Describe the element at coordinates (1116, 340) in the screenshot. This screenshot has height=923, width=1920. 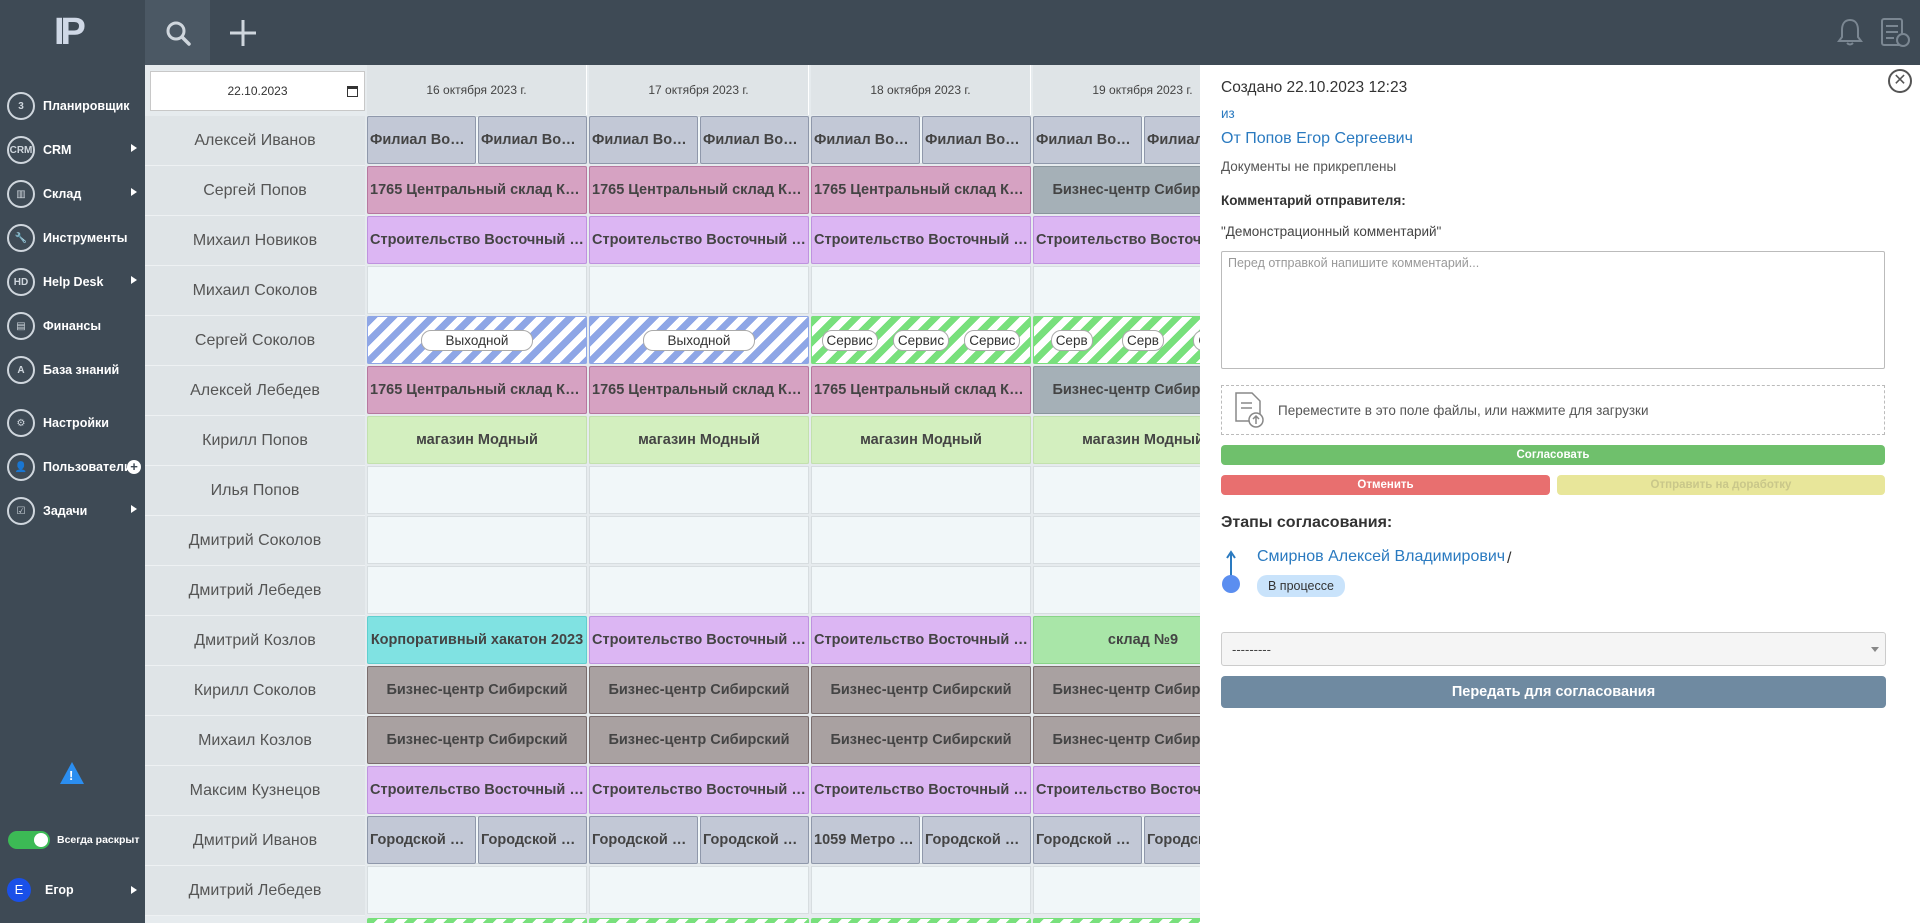
I see `calendar-event: Серв Серв Серв` at that location.